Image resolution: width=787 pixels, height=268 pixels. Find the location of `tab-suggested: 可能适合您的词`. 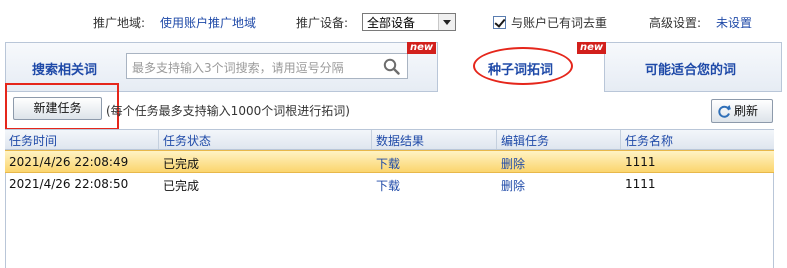

tab-suggested: 可能适合您的词 is located at coordinates (690, 68).